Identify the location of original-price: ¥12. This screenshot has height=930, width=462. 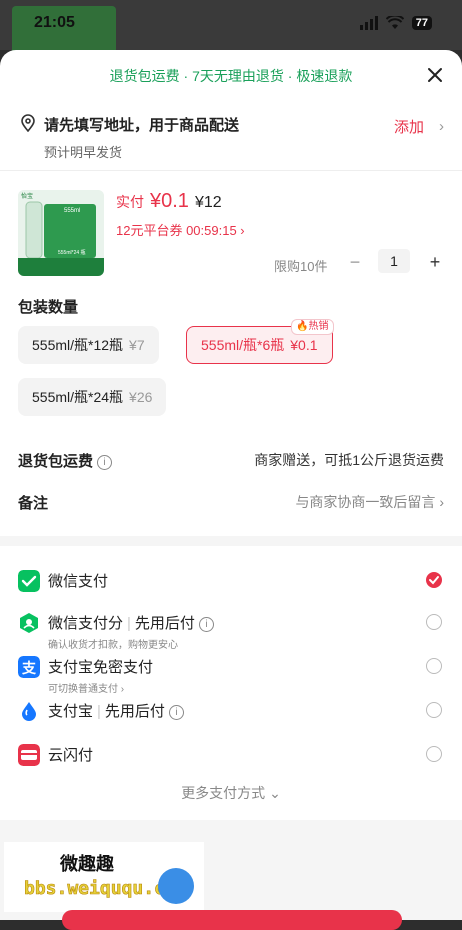
(208, 202).